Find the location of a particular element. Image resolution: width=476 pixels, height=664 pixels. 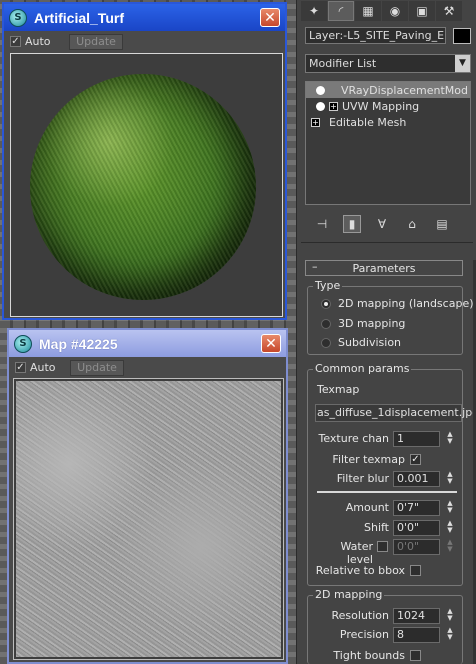

utilities-icon: ⚒ is located at coordinates (449, 11).